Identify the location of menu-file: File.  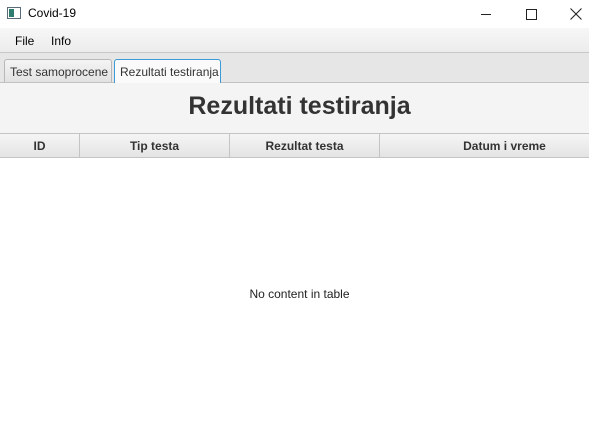
(24, 41).